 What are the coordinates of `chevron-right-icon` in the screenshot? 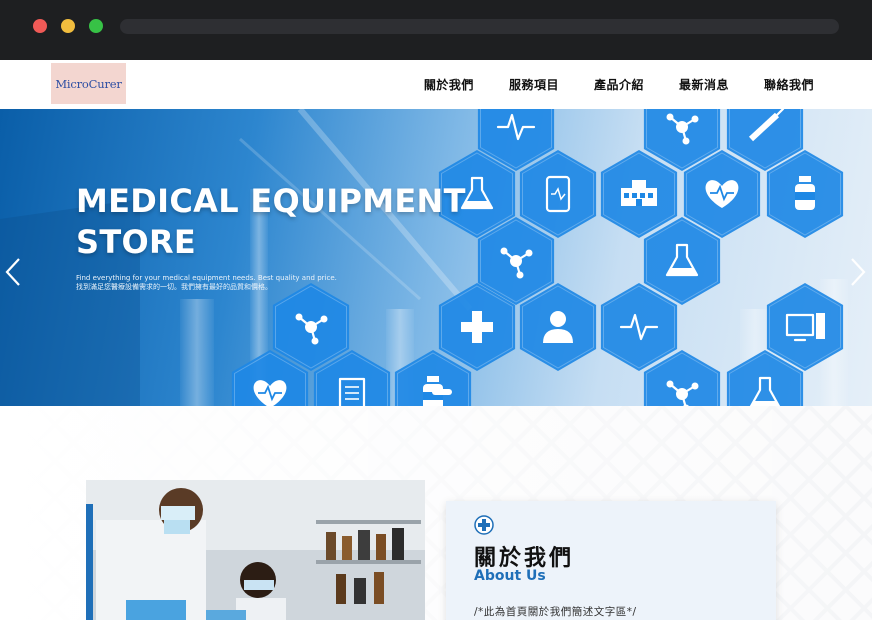 It's located at (858, 272).